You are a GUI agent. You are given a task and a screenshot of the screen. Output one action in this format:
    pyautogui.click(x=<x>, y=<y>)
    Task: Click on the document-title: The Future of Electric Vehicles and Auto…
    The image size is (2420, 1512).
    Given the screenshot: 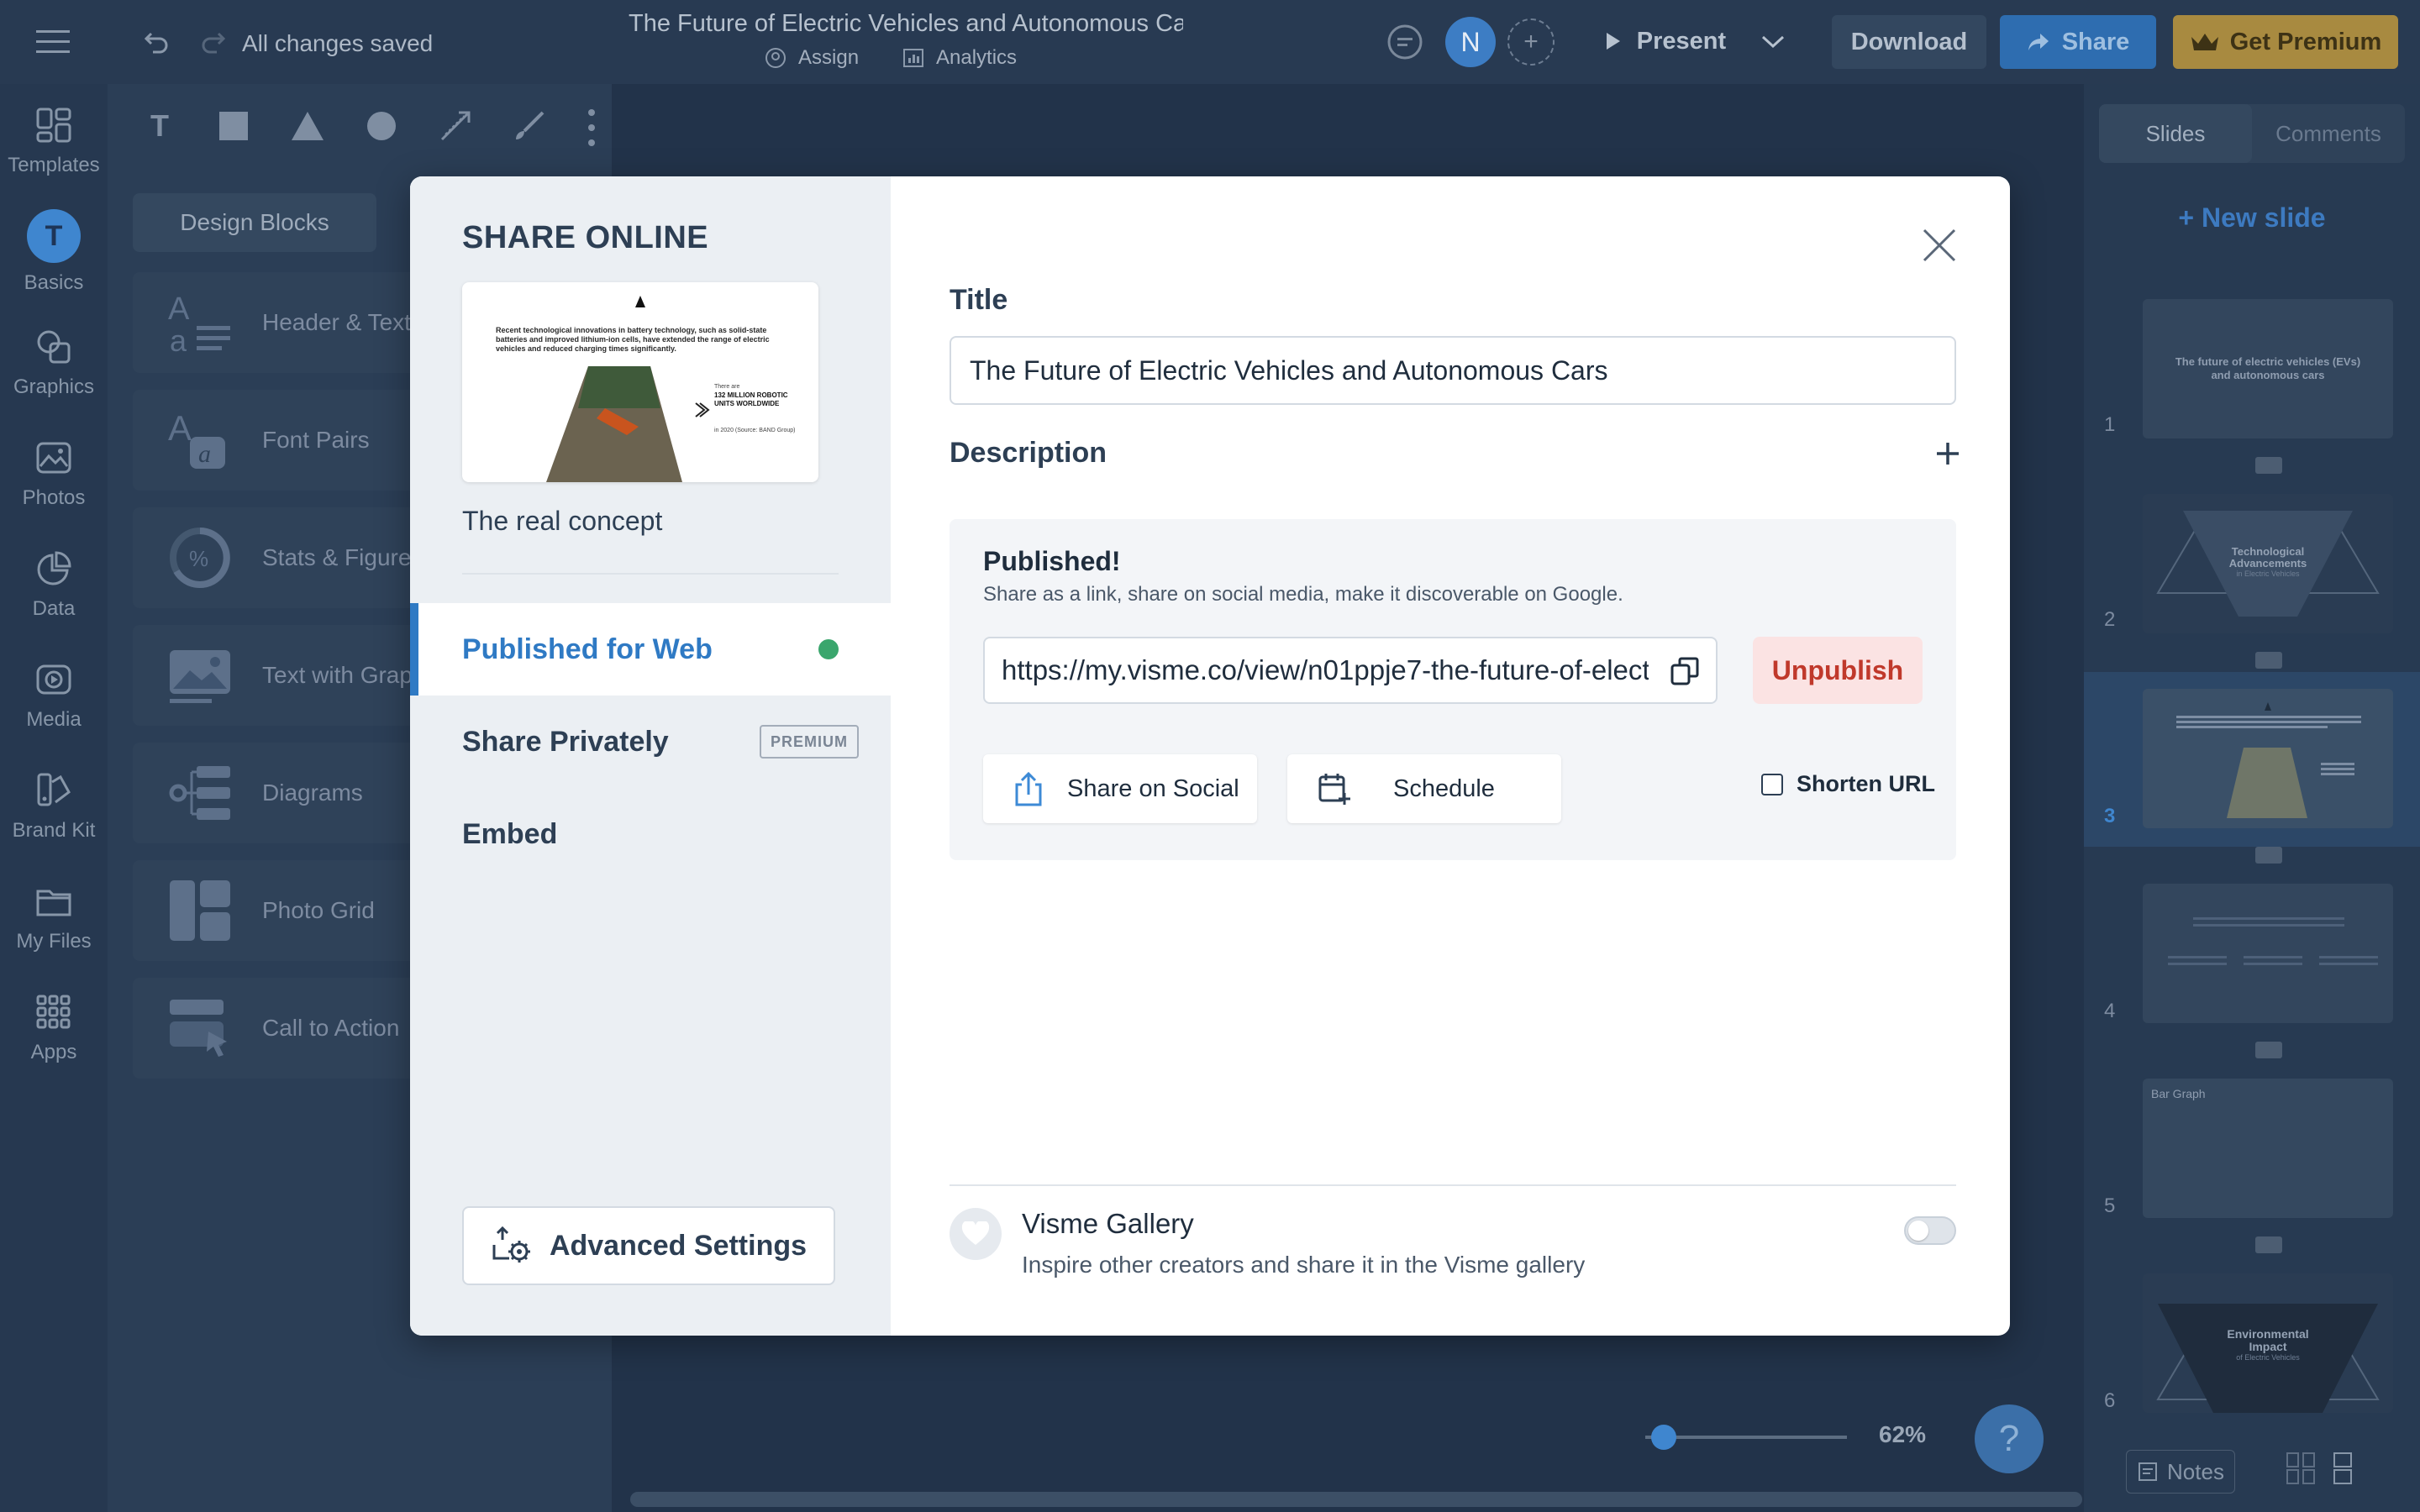 What is the action you would take?
    pyautogui.click(x=906, y=23)
    